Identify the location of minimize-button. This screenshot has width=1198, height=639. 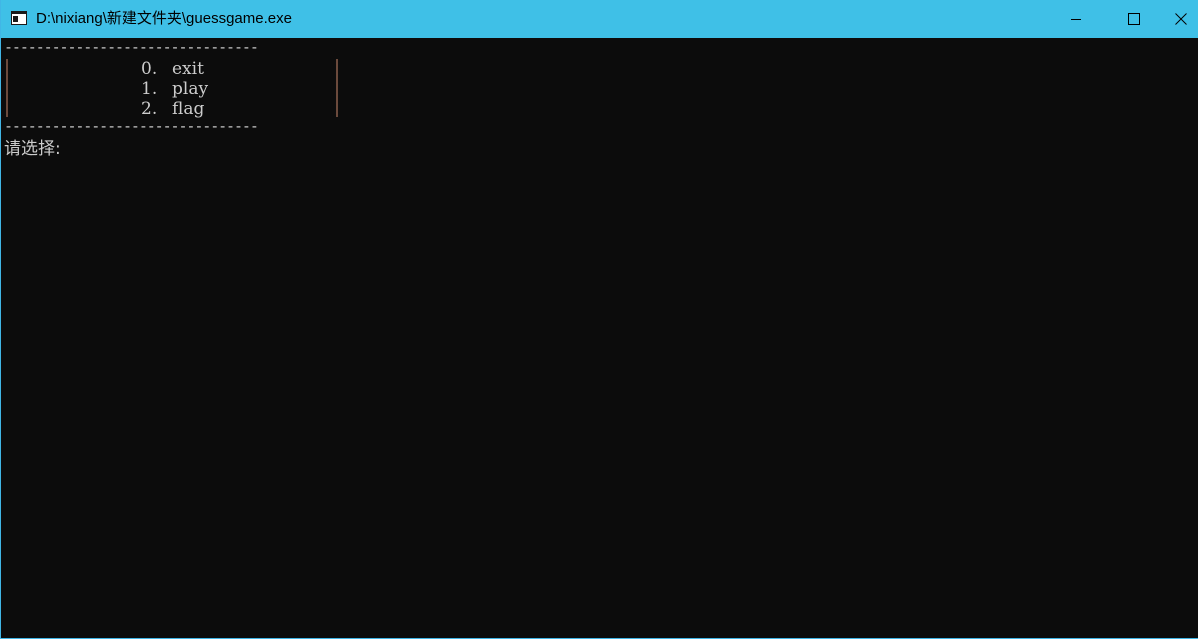
(1076, 19).